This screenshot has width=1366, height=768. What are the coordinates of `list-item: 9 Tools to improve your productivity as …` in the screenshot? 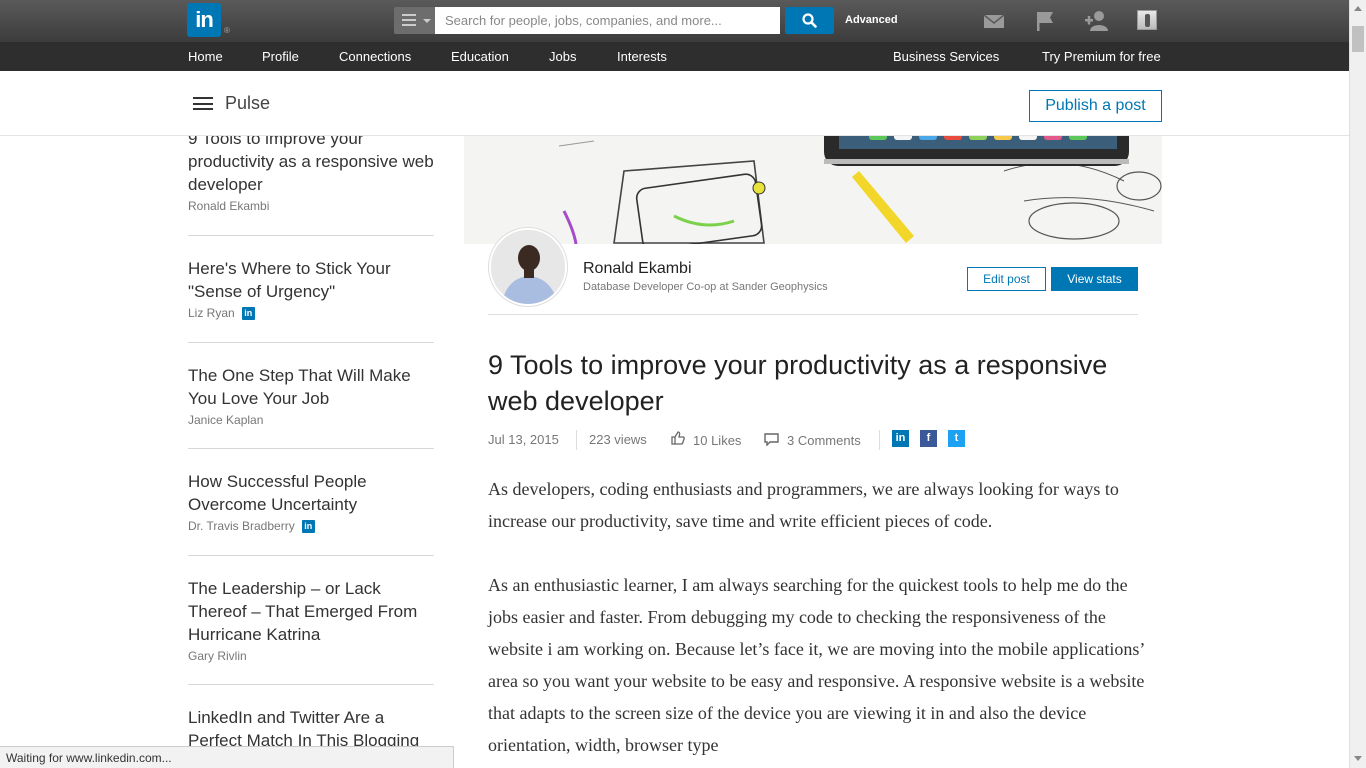 It's located at (311, 181).